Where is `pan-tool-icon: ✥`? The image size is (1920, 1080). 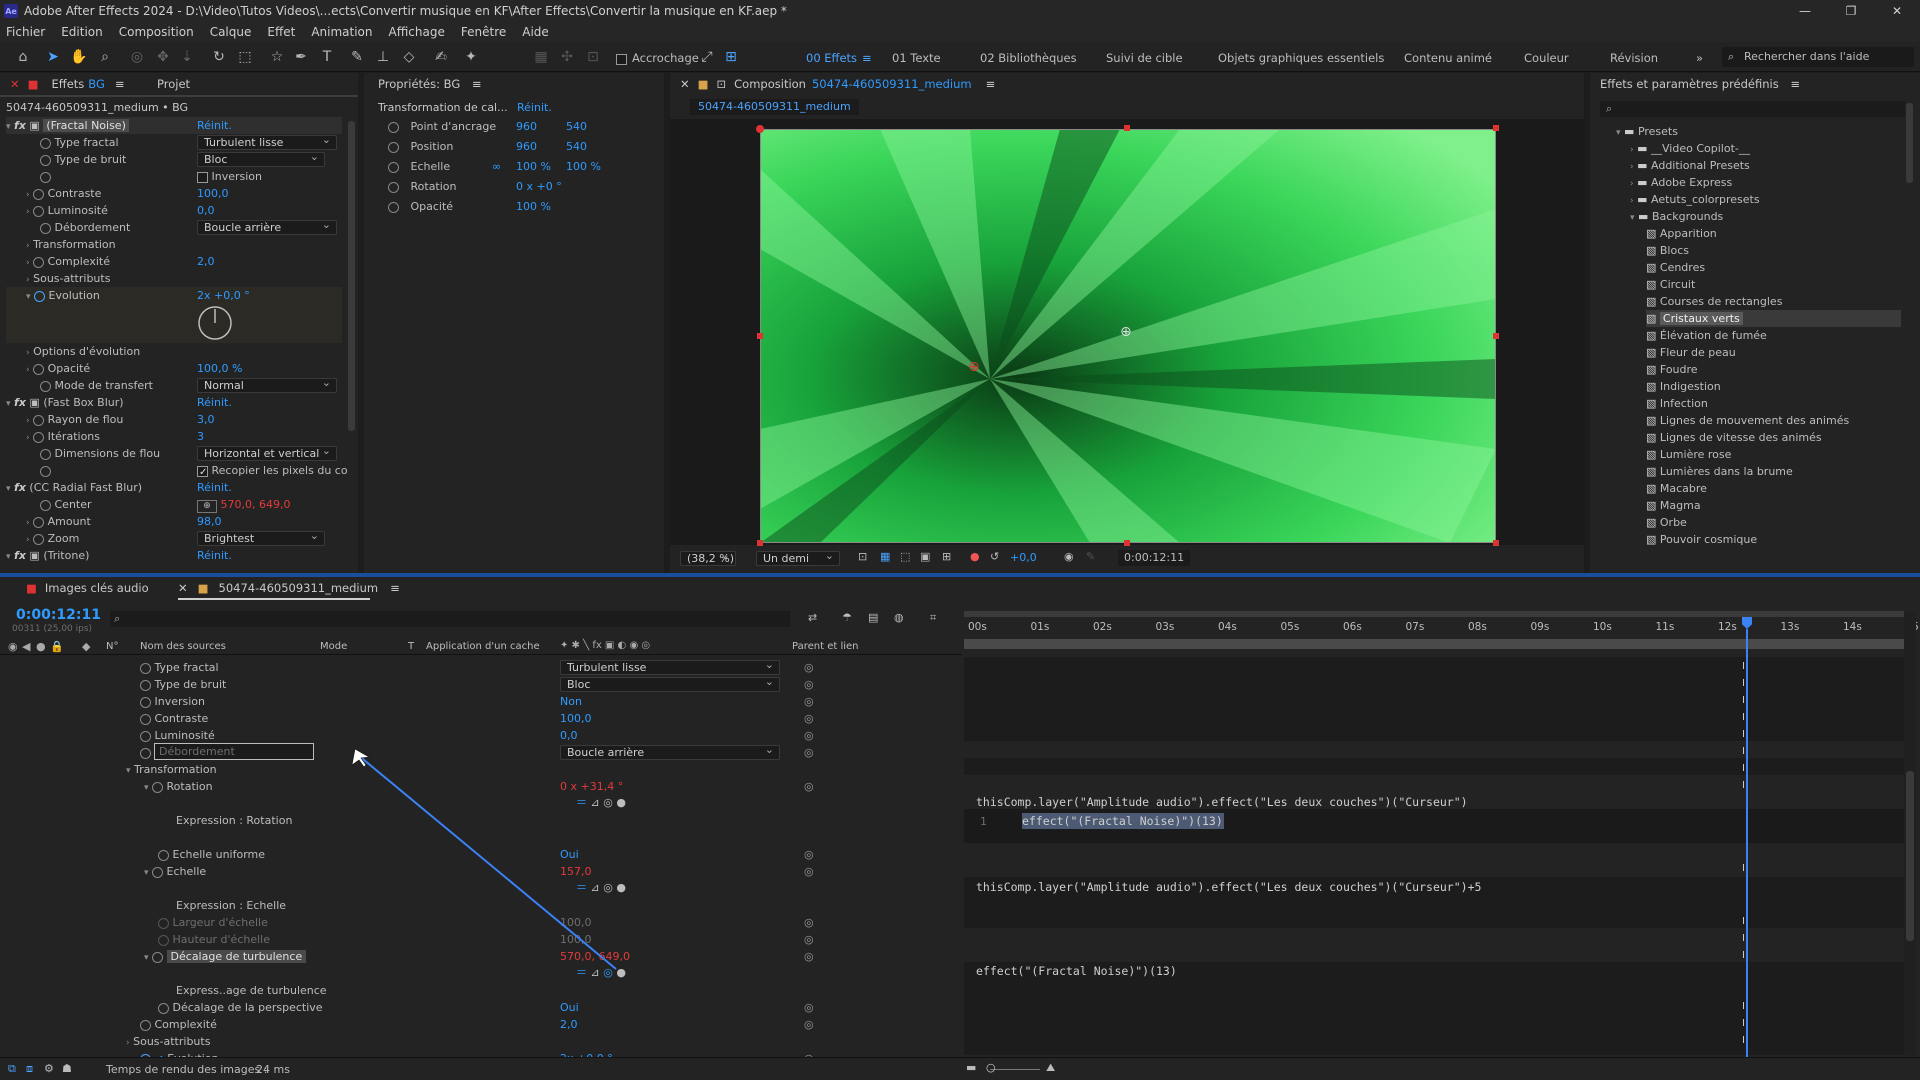
pan-tool-icon: ✥ is located at coordinates (163, 57).